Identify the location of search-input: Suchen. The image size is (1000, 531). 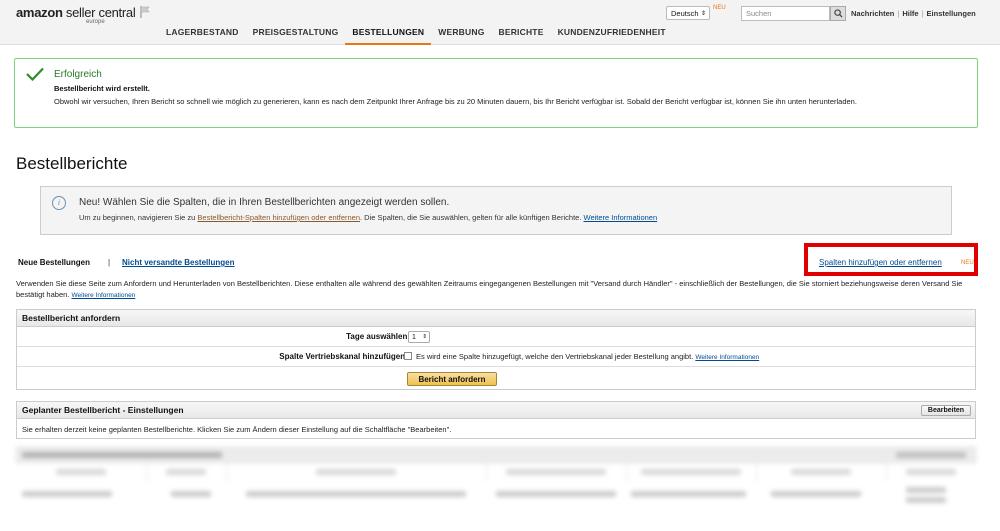
(785, 13).